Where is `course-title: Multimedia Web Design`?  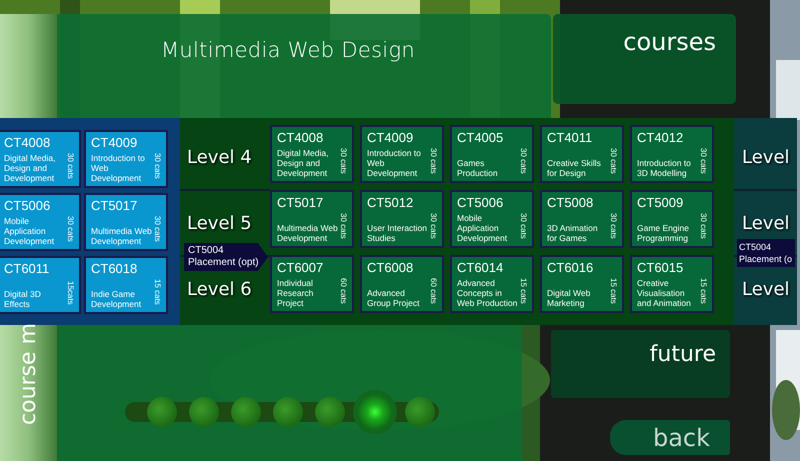
course-title: Multimedia Web Design is located at coordinates (288, 50).